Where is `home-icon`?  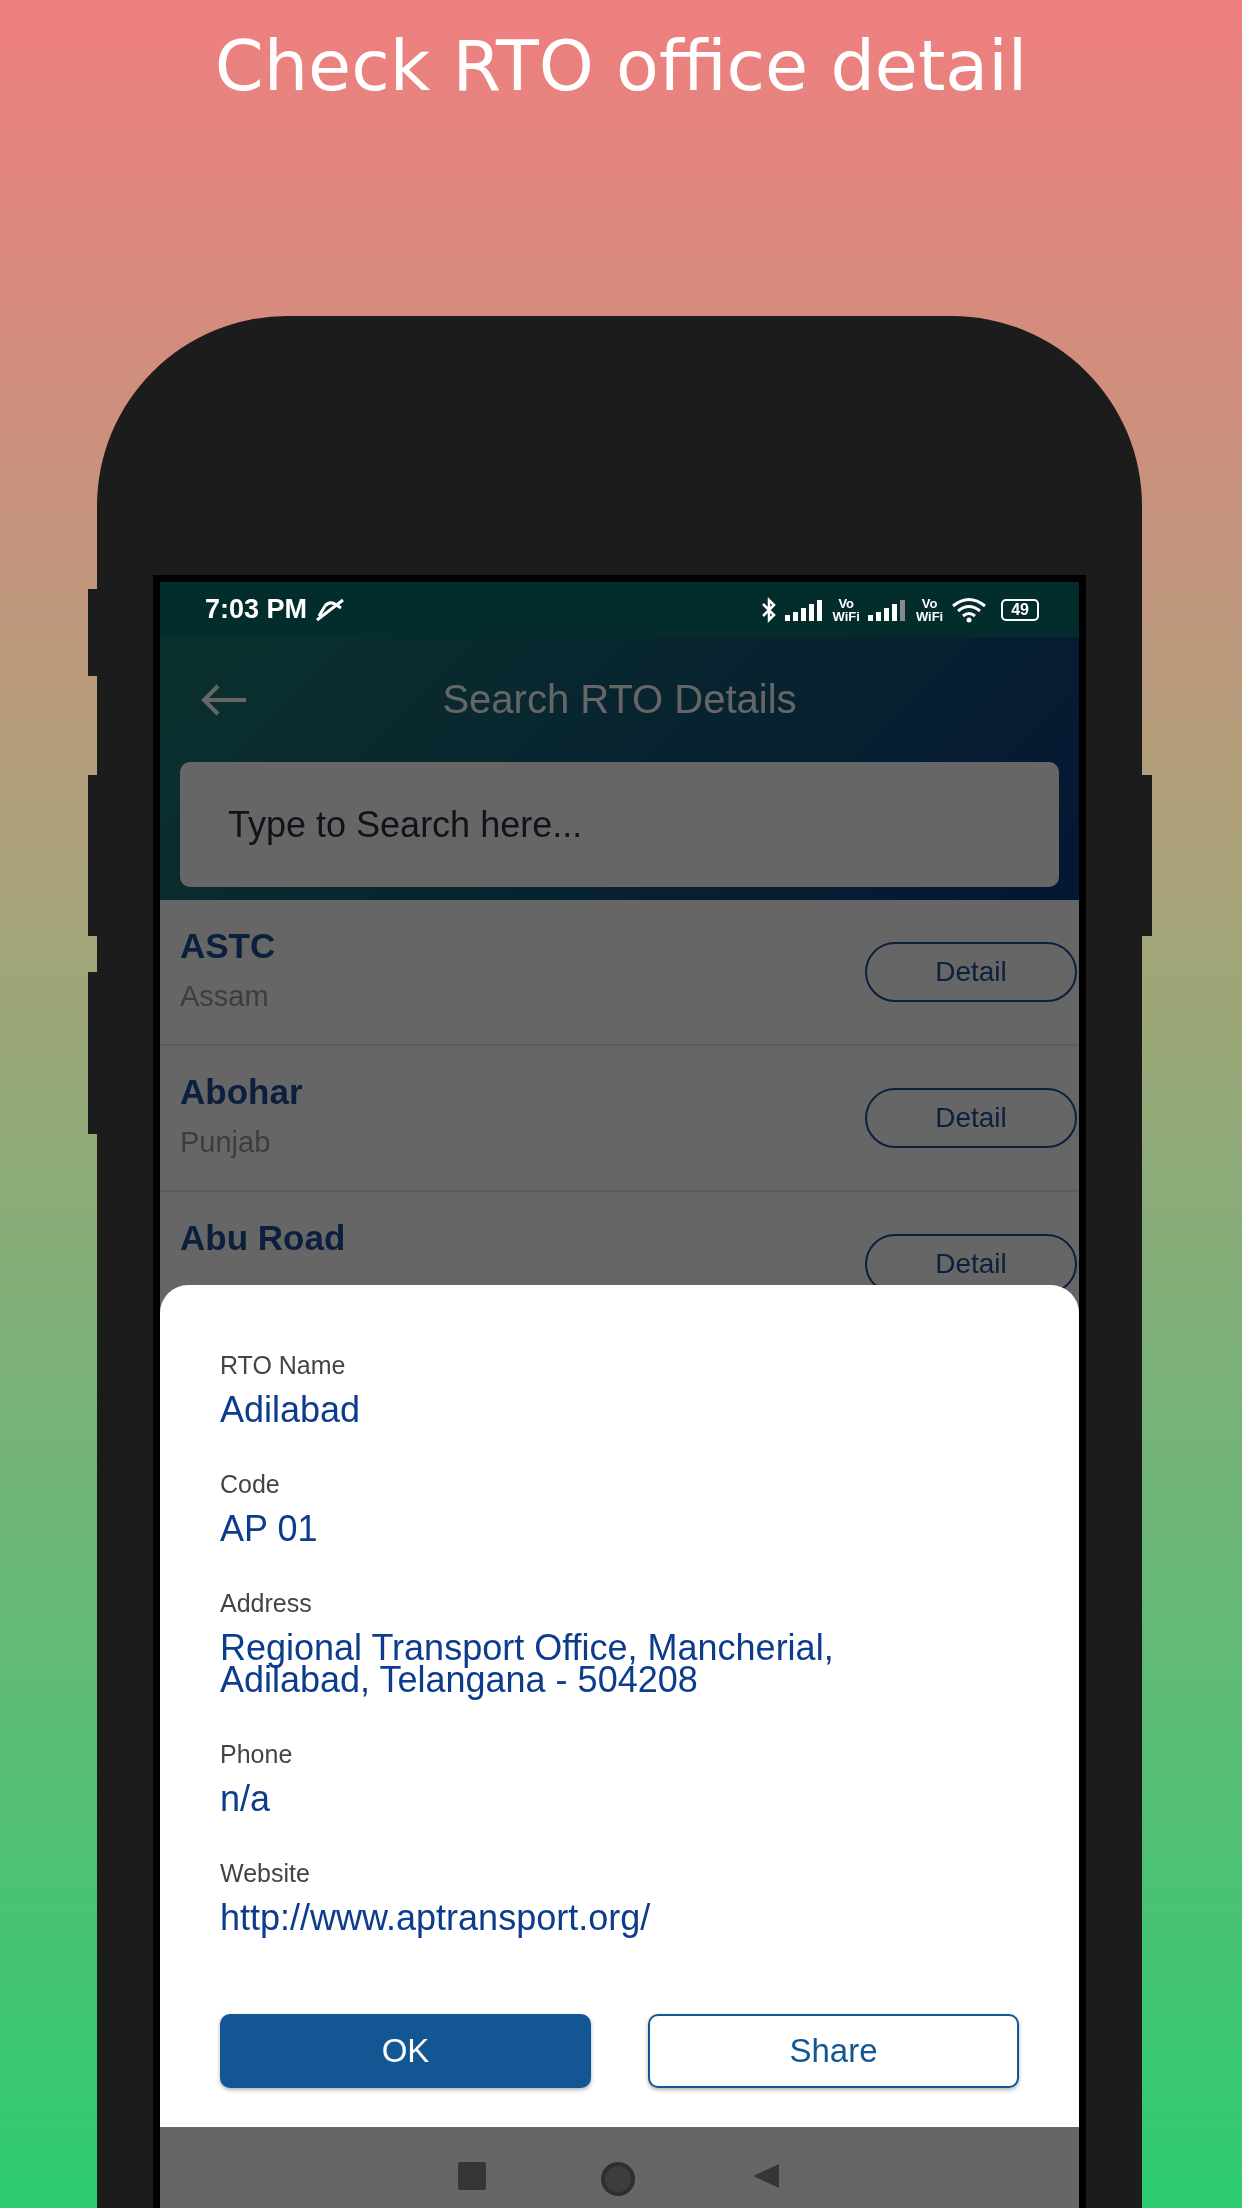
home-icon is located at coordinates (618, 2179).